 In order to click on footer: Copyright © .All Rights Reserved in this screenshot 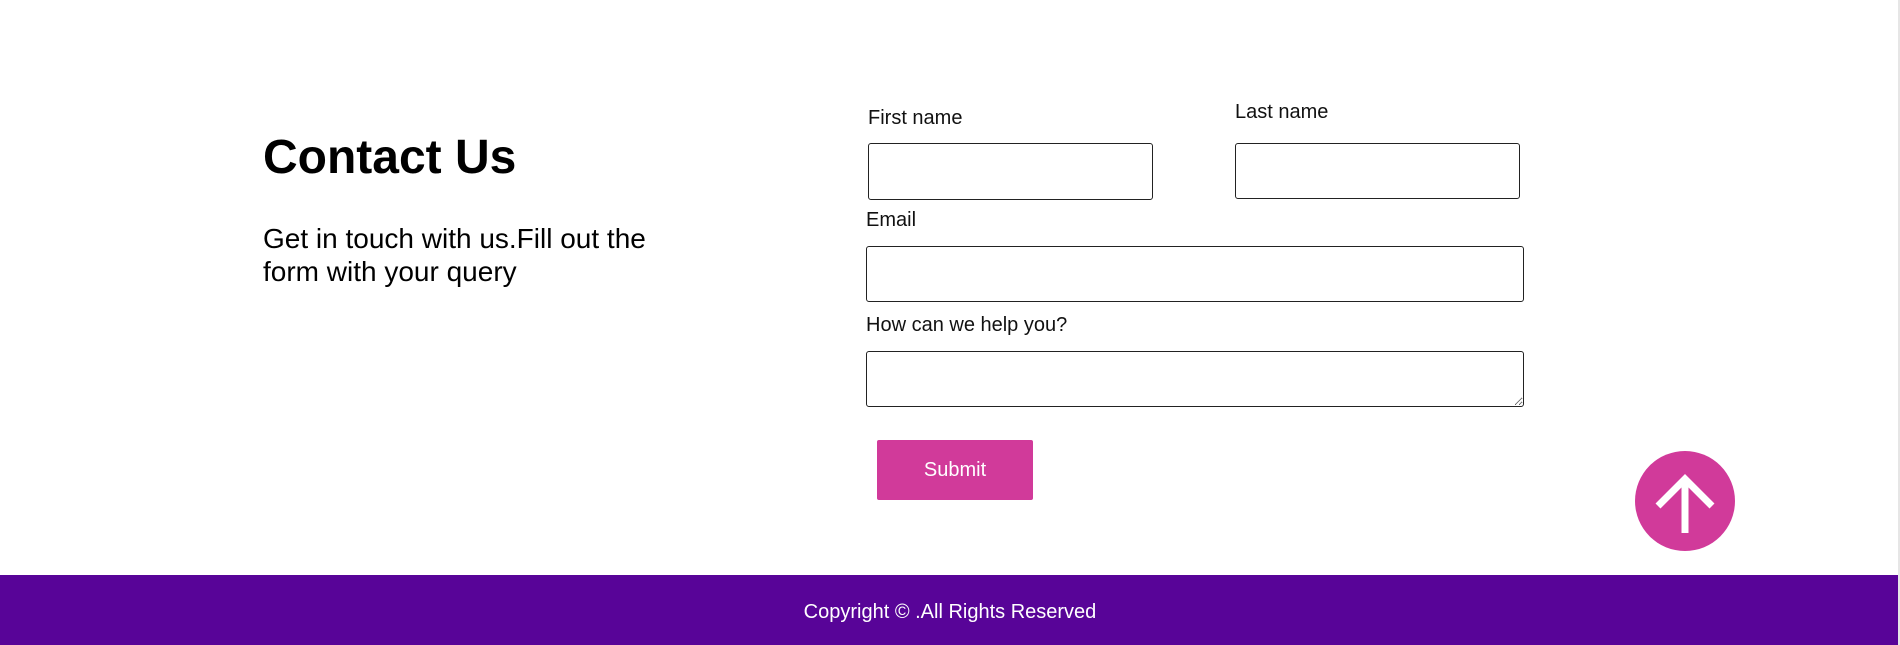, I will do `click(950, 610)`.